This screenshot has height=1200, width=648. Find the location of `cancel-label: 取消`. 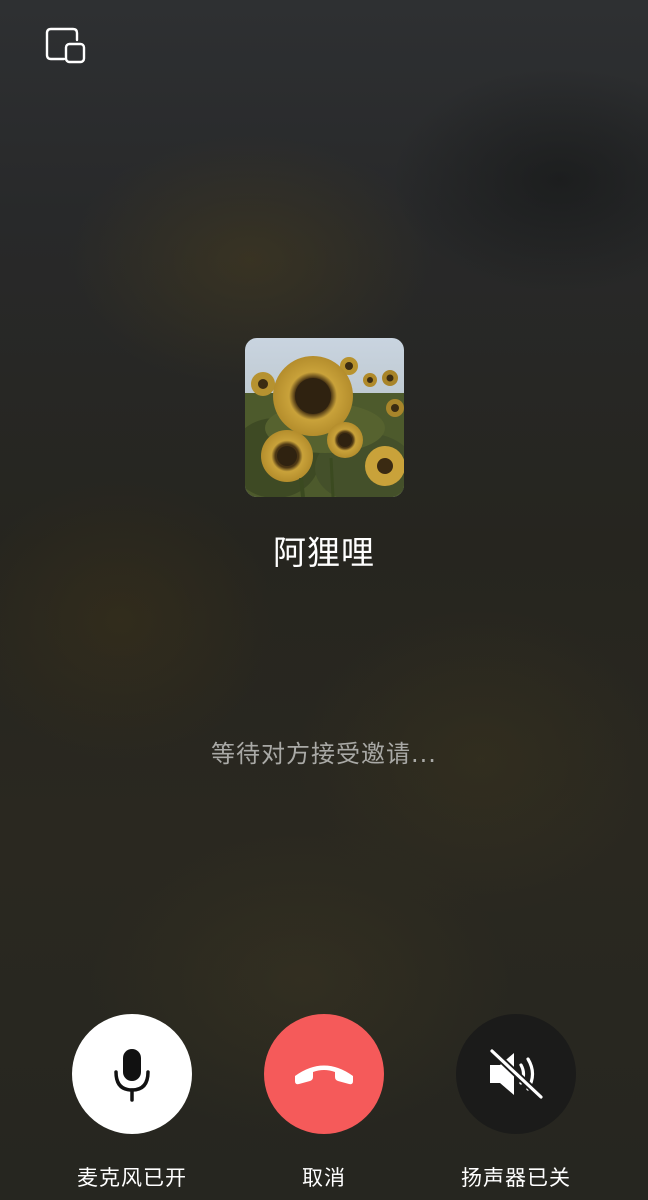

cancel-label: 取消 is located at coordinates (324, 1178).